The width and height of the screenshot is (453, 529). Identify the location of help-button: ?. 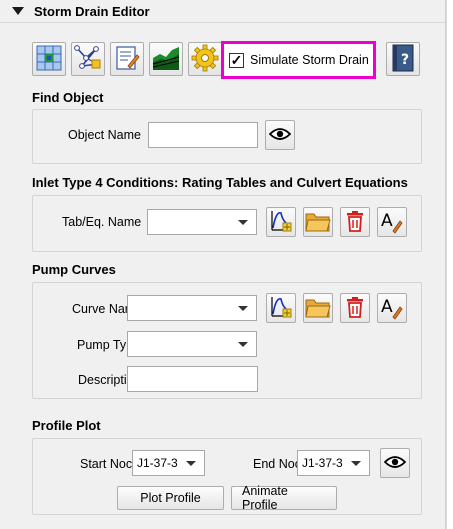
(403, 59).